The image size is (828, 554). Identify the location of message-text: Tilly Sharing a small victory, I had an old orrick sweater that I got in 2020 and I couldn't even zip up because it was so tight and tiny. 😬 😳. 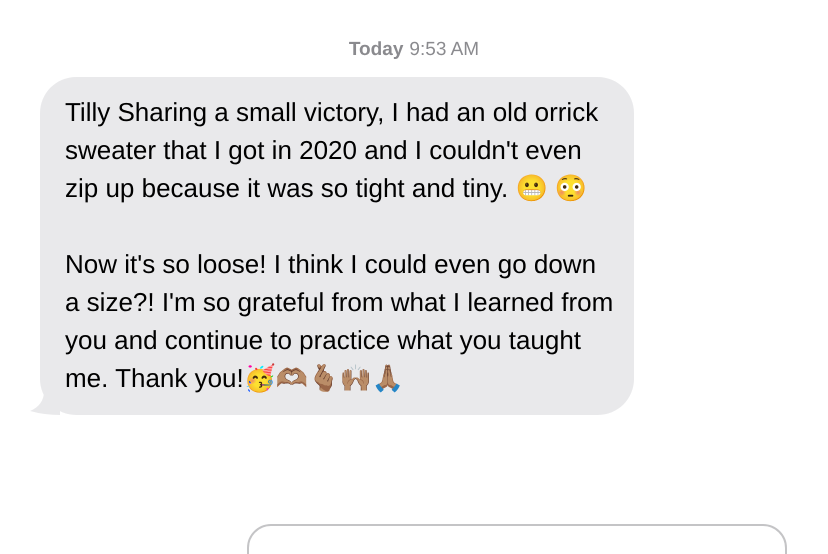
(332, 150).